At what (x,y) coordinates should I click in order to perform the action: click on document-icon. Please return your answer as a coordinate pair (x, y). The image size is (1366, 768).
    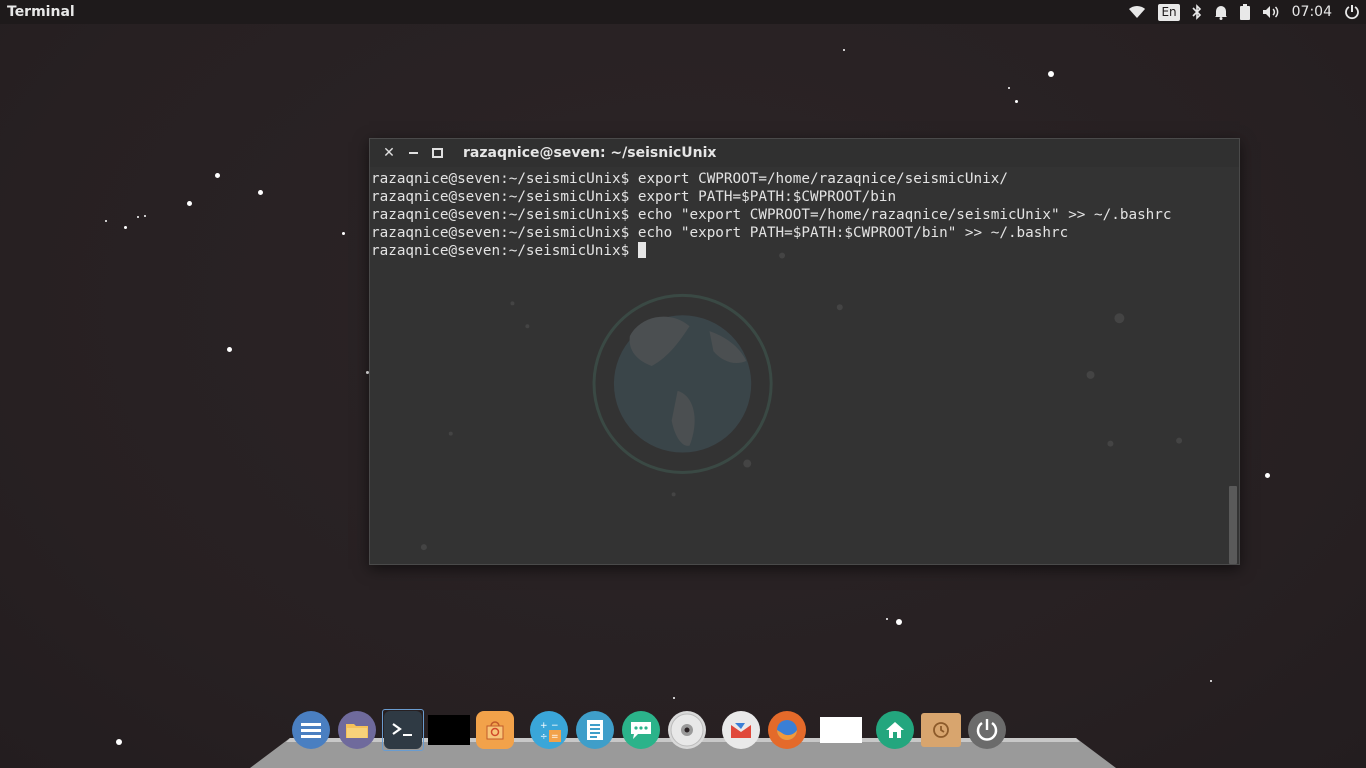
    Looking at the image, I should click on (595, 730).